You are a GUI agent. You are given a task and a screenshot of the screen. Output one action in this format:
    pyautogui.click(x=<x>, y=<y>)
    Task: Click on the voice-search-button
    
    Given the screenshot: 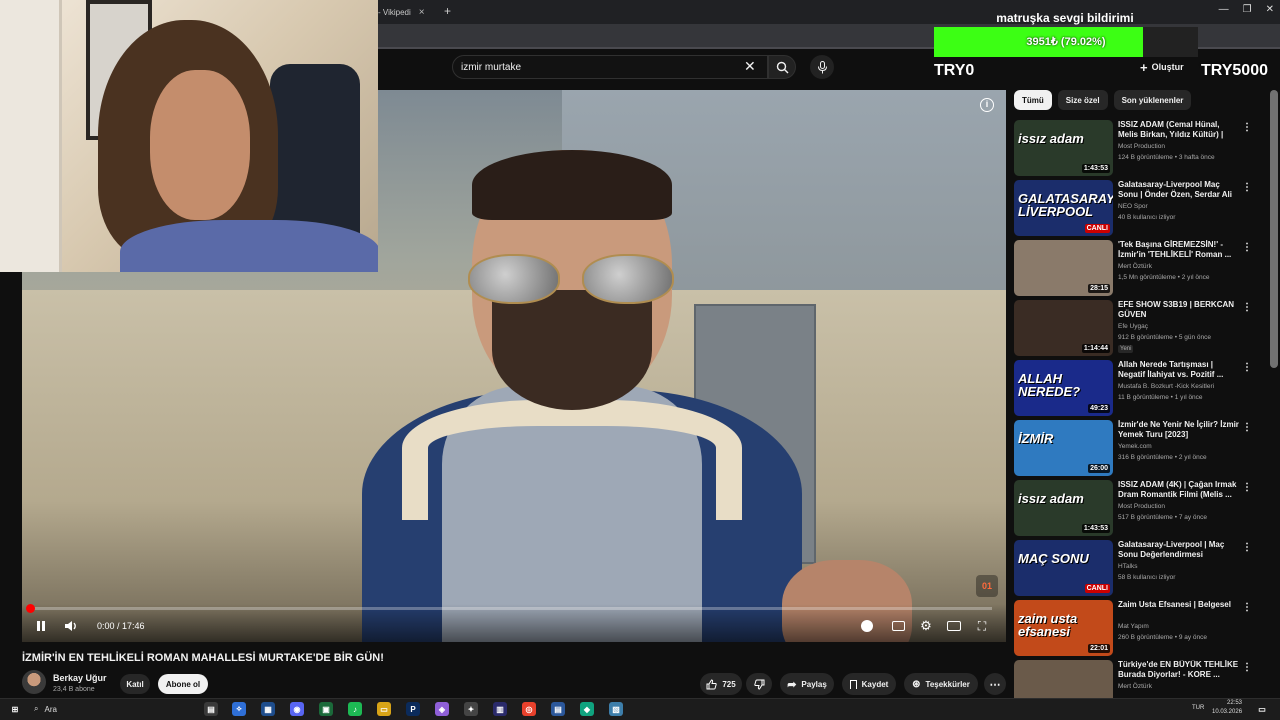 What is the action you would take?
    pyautogui.click(x=822, y=67)
    